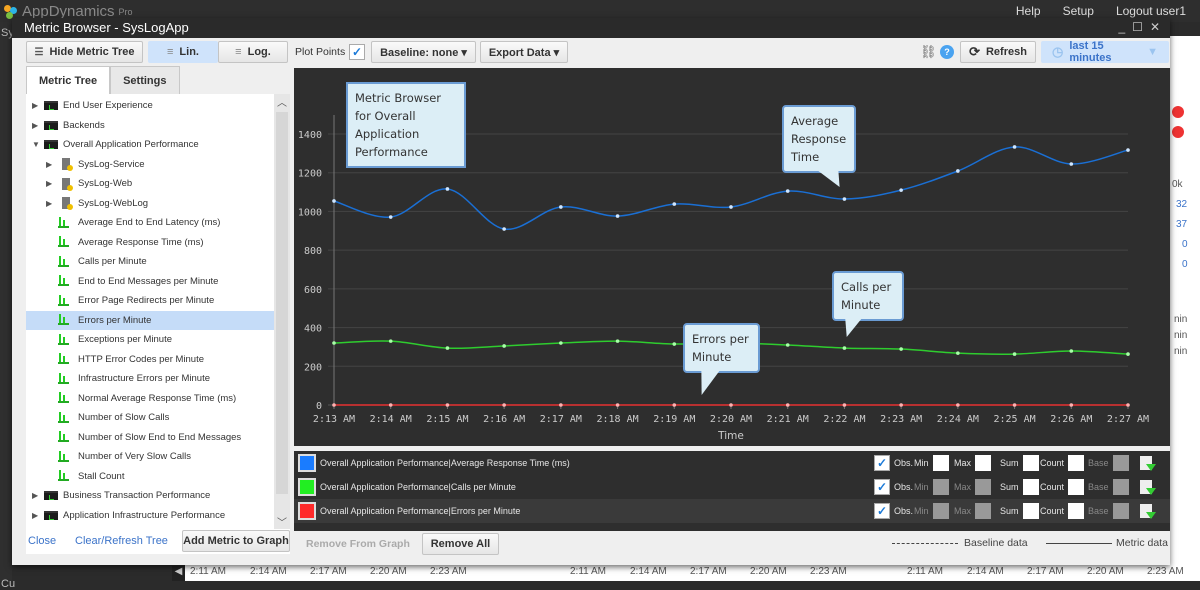 This screenshot has height=590, width=1200. I want to click on baseline-dropdown: Baseline: none ▾, so click(423, 52).